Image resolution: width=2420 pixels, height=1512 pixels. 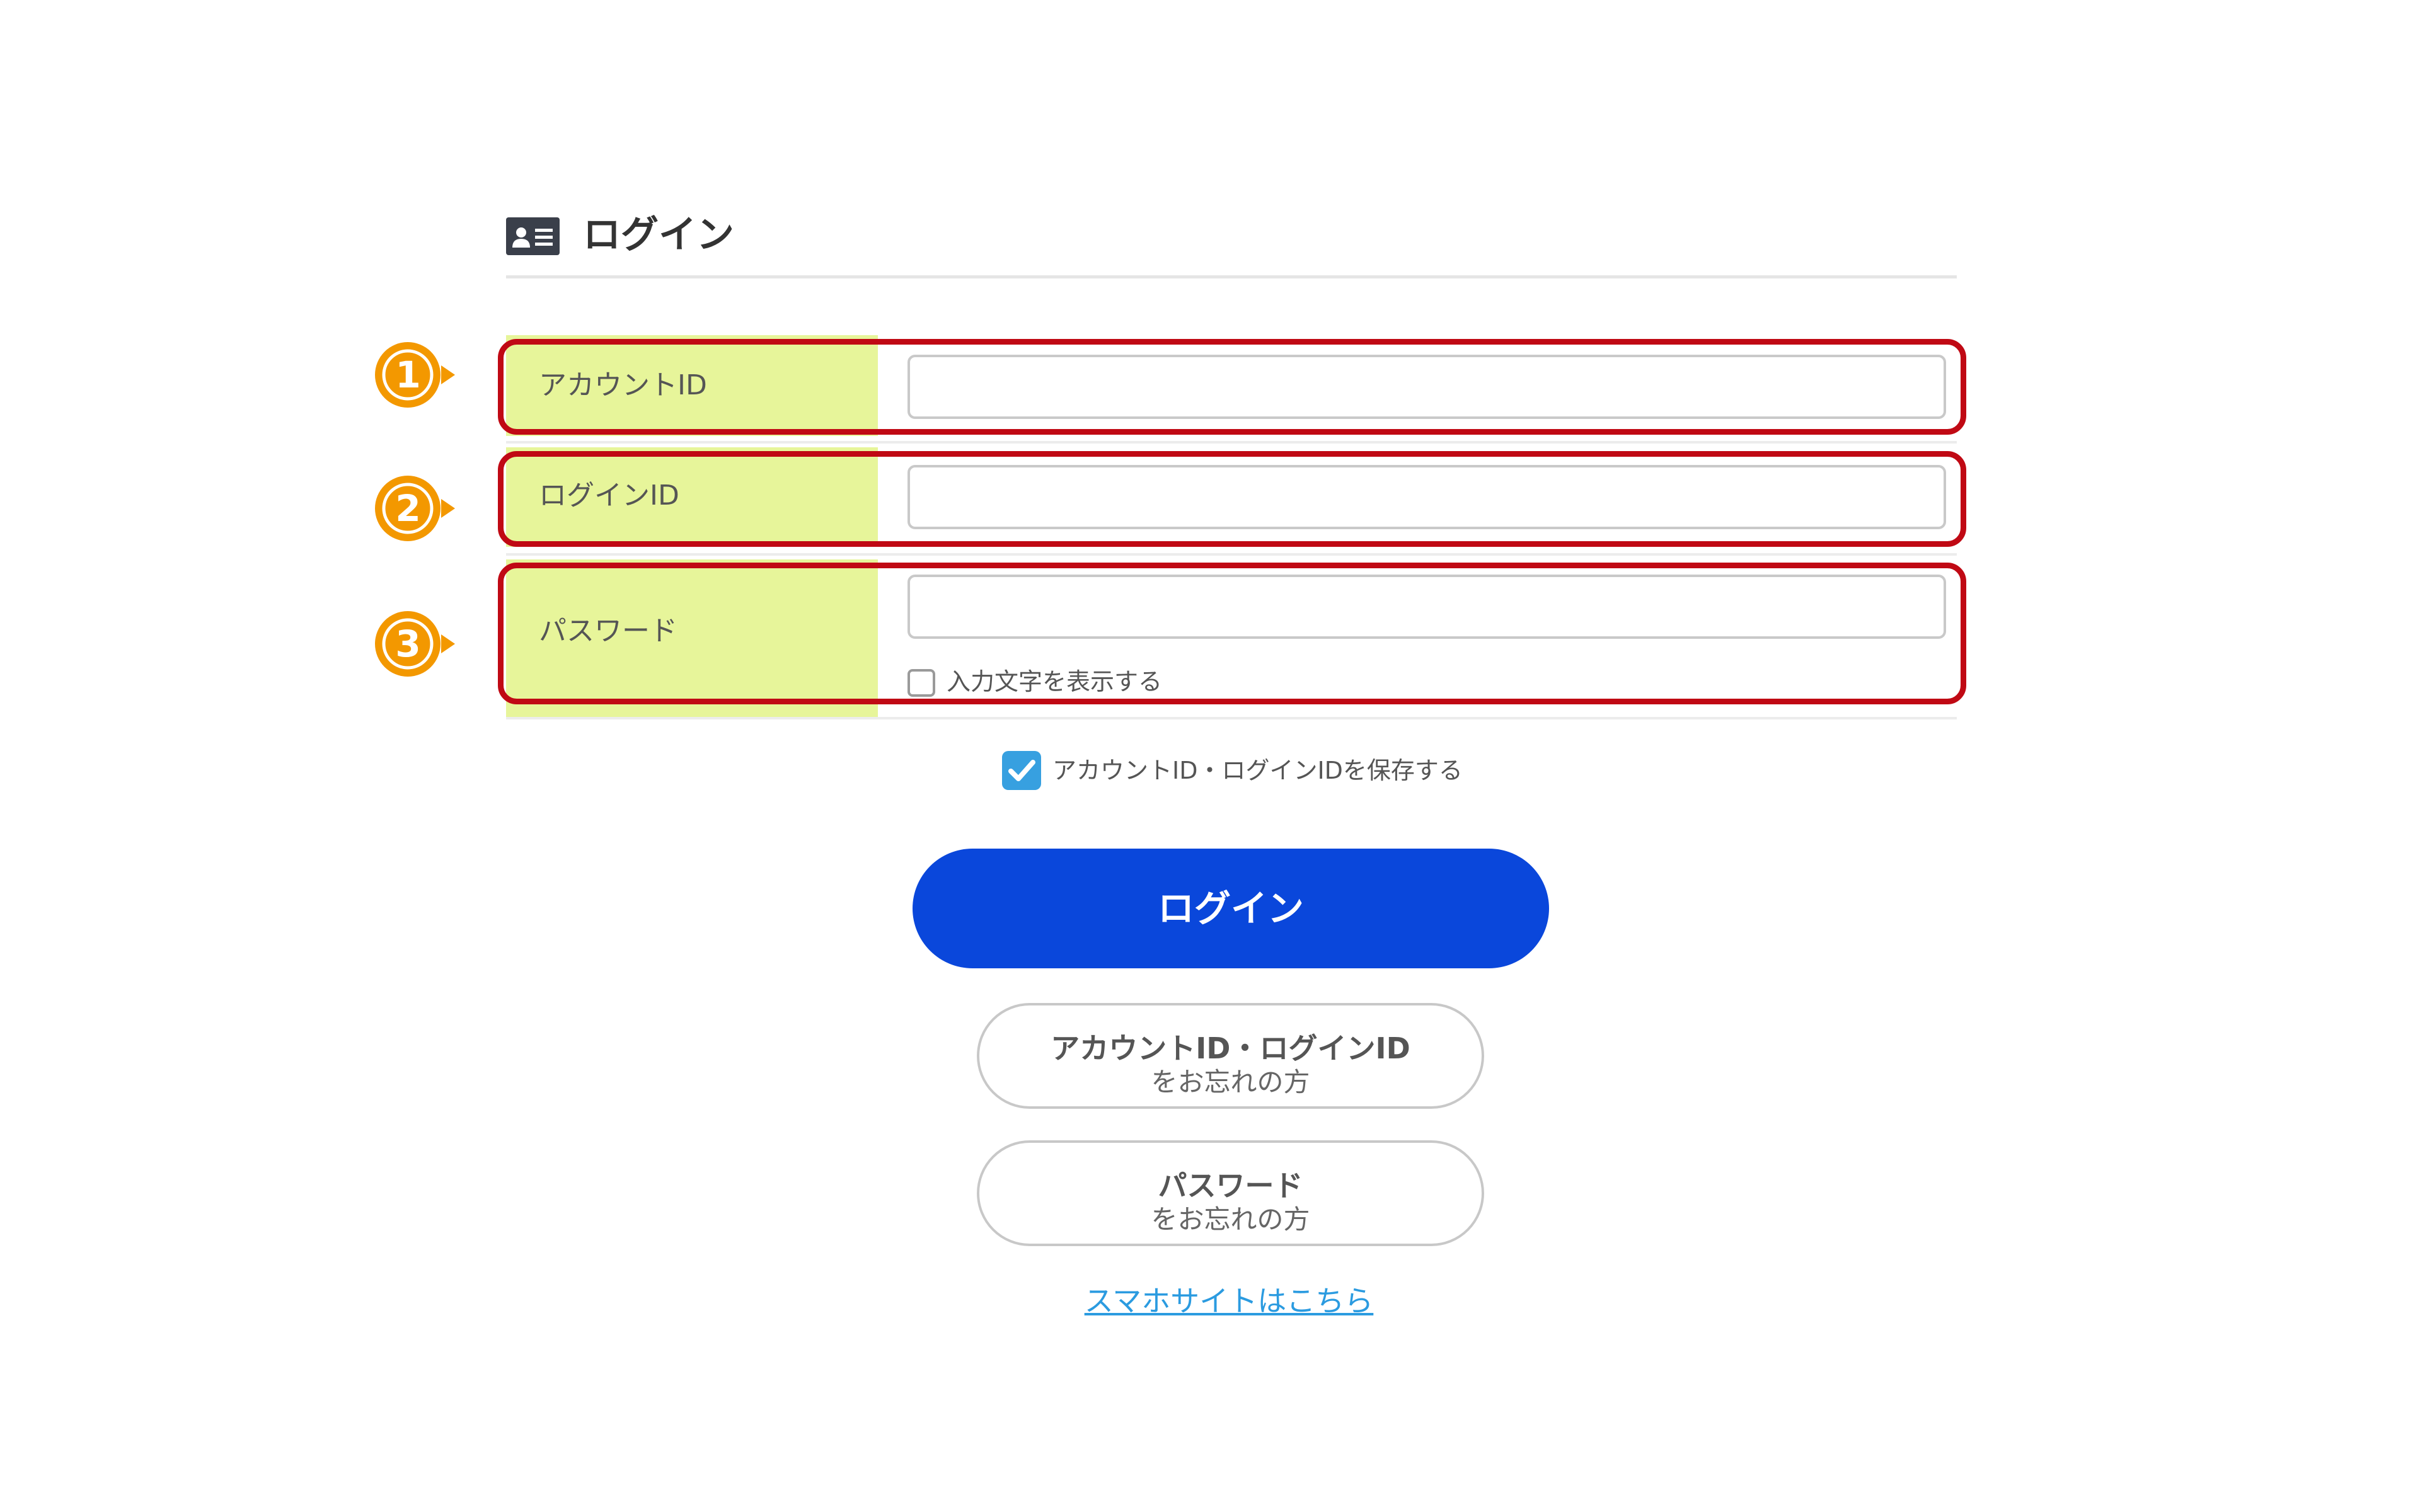 I want to click on title-divider, so click(x=1232, y=276).